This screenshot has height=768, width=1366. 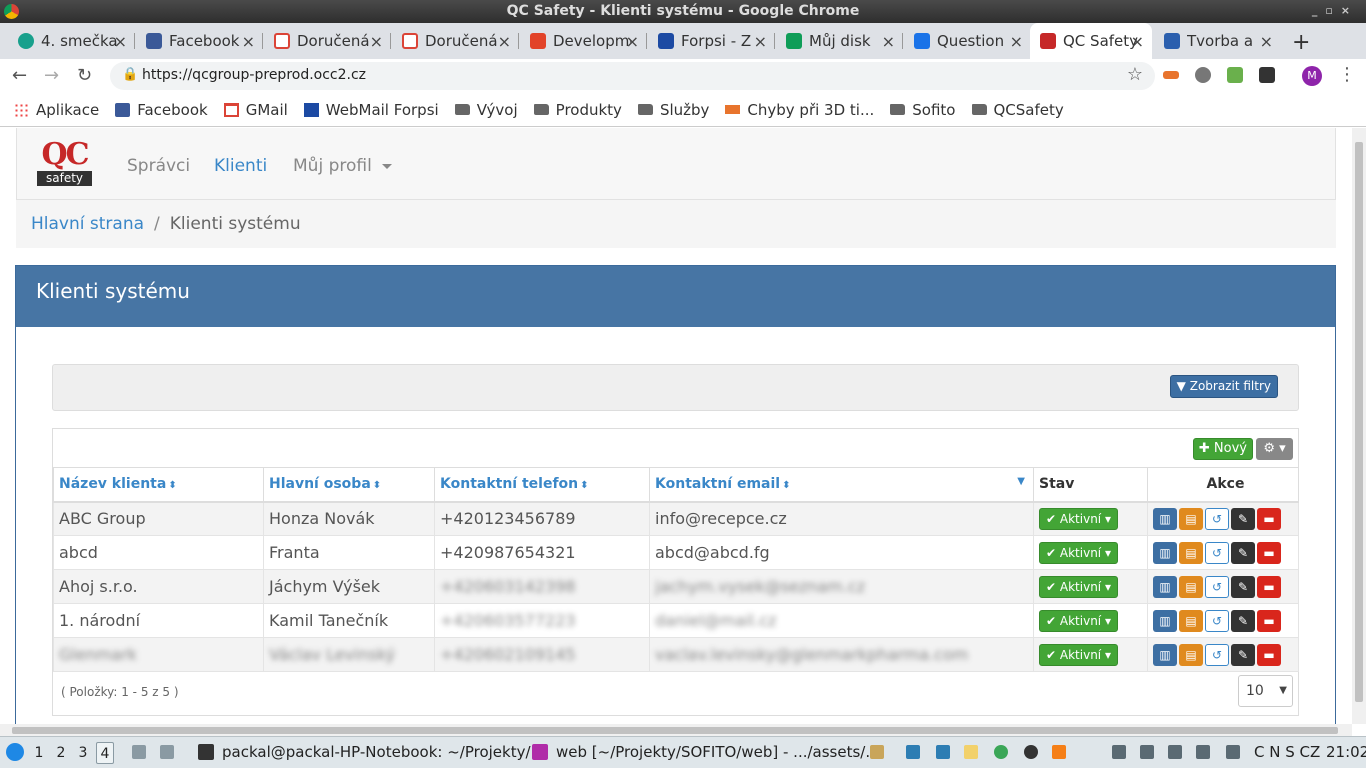 I want to click on horizontal-scrollbar, so click(x=676, y=730).